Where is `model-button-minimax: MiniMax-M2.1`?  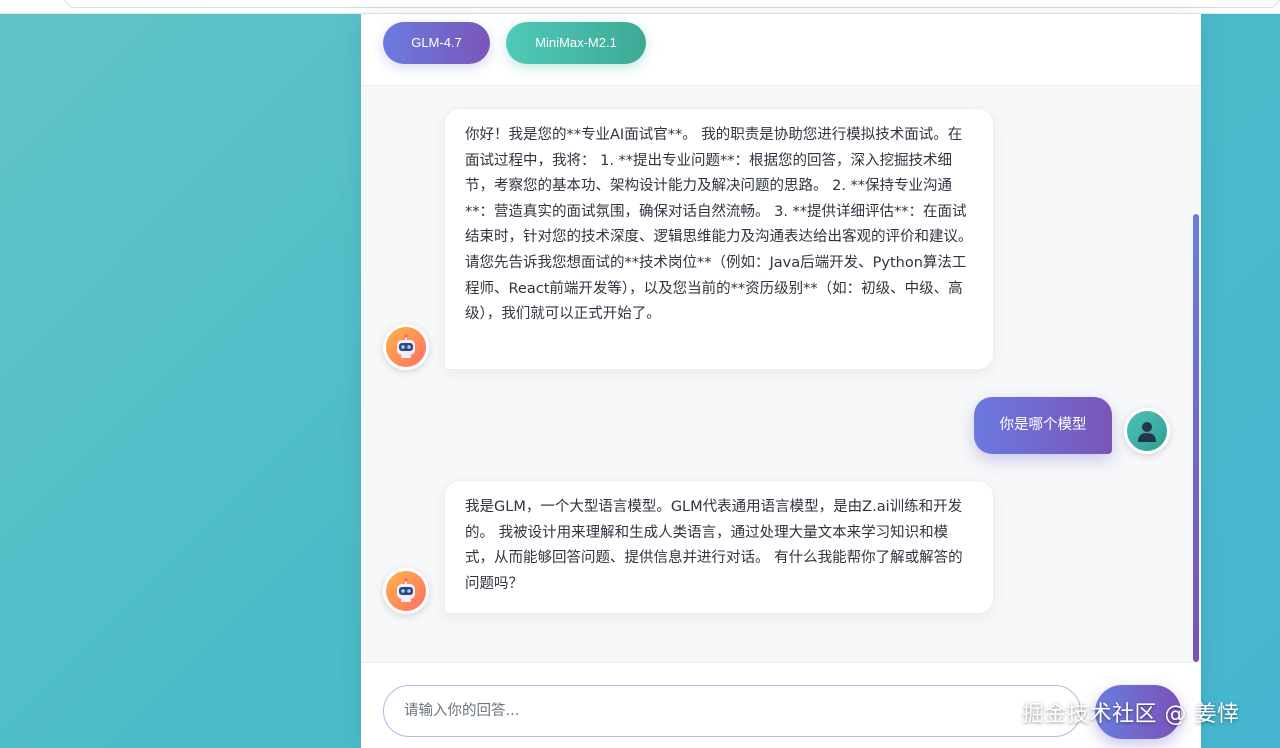
model-button-minimax: MiniMax-M2.1 is located at coordinates (576, 43).